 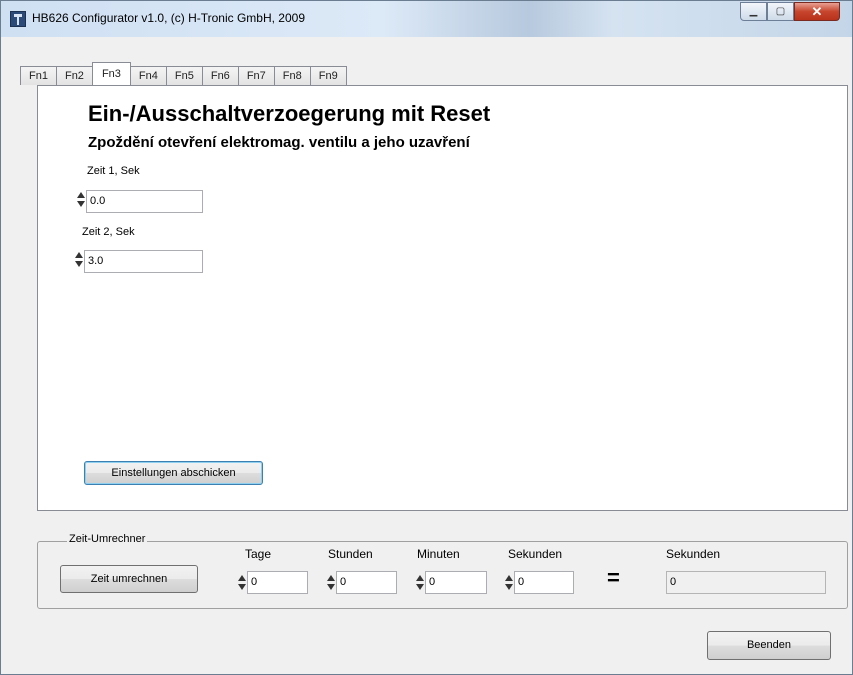 I want to click on tab-fn4: Fn4, so click(x=148, y=75).